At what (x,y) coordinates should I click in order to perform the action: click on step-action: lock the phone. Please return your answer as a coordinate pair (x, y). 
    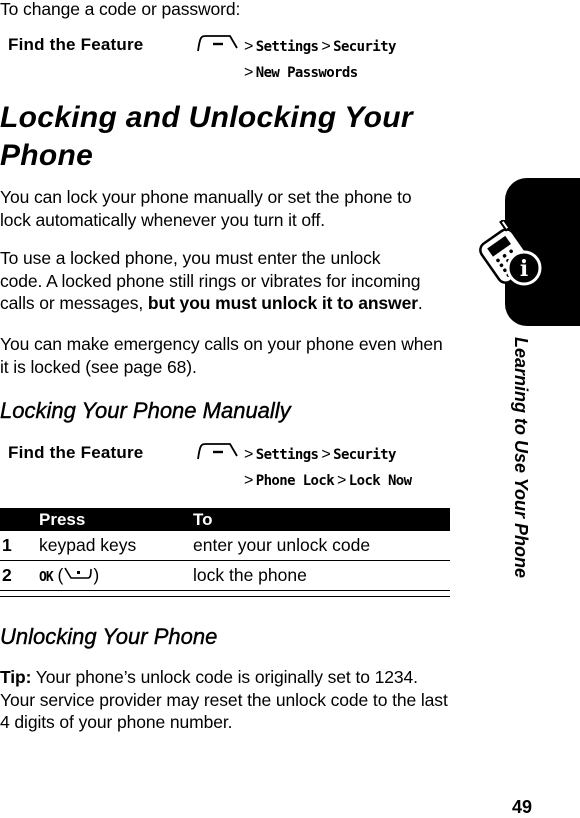
    Looking at the image, I should click on (321, 575).